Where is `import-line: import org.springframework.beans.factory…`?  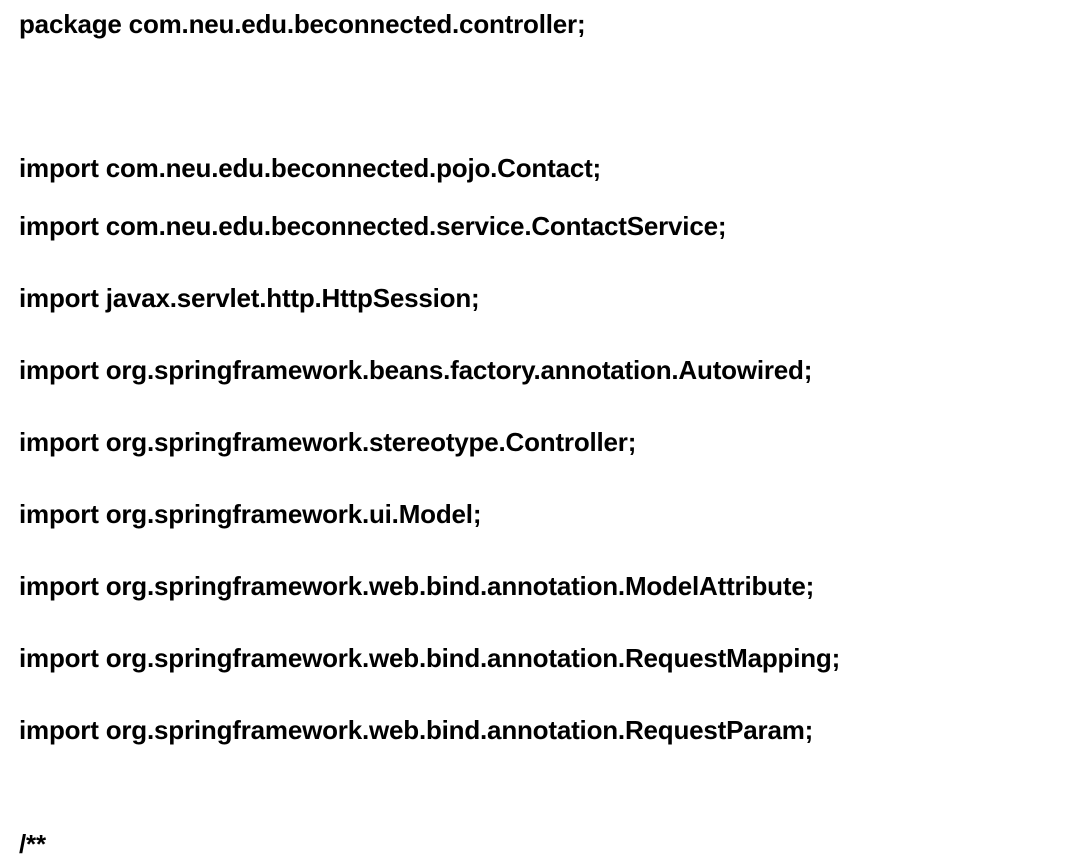
import-line: import org.springframework.beans.factory… is located at coordinates (416, 370).